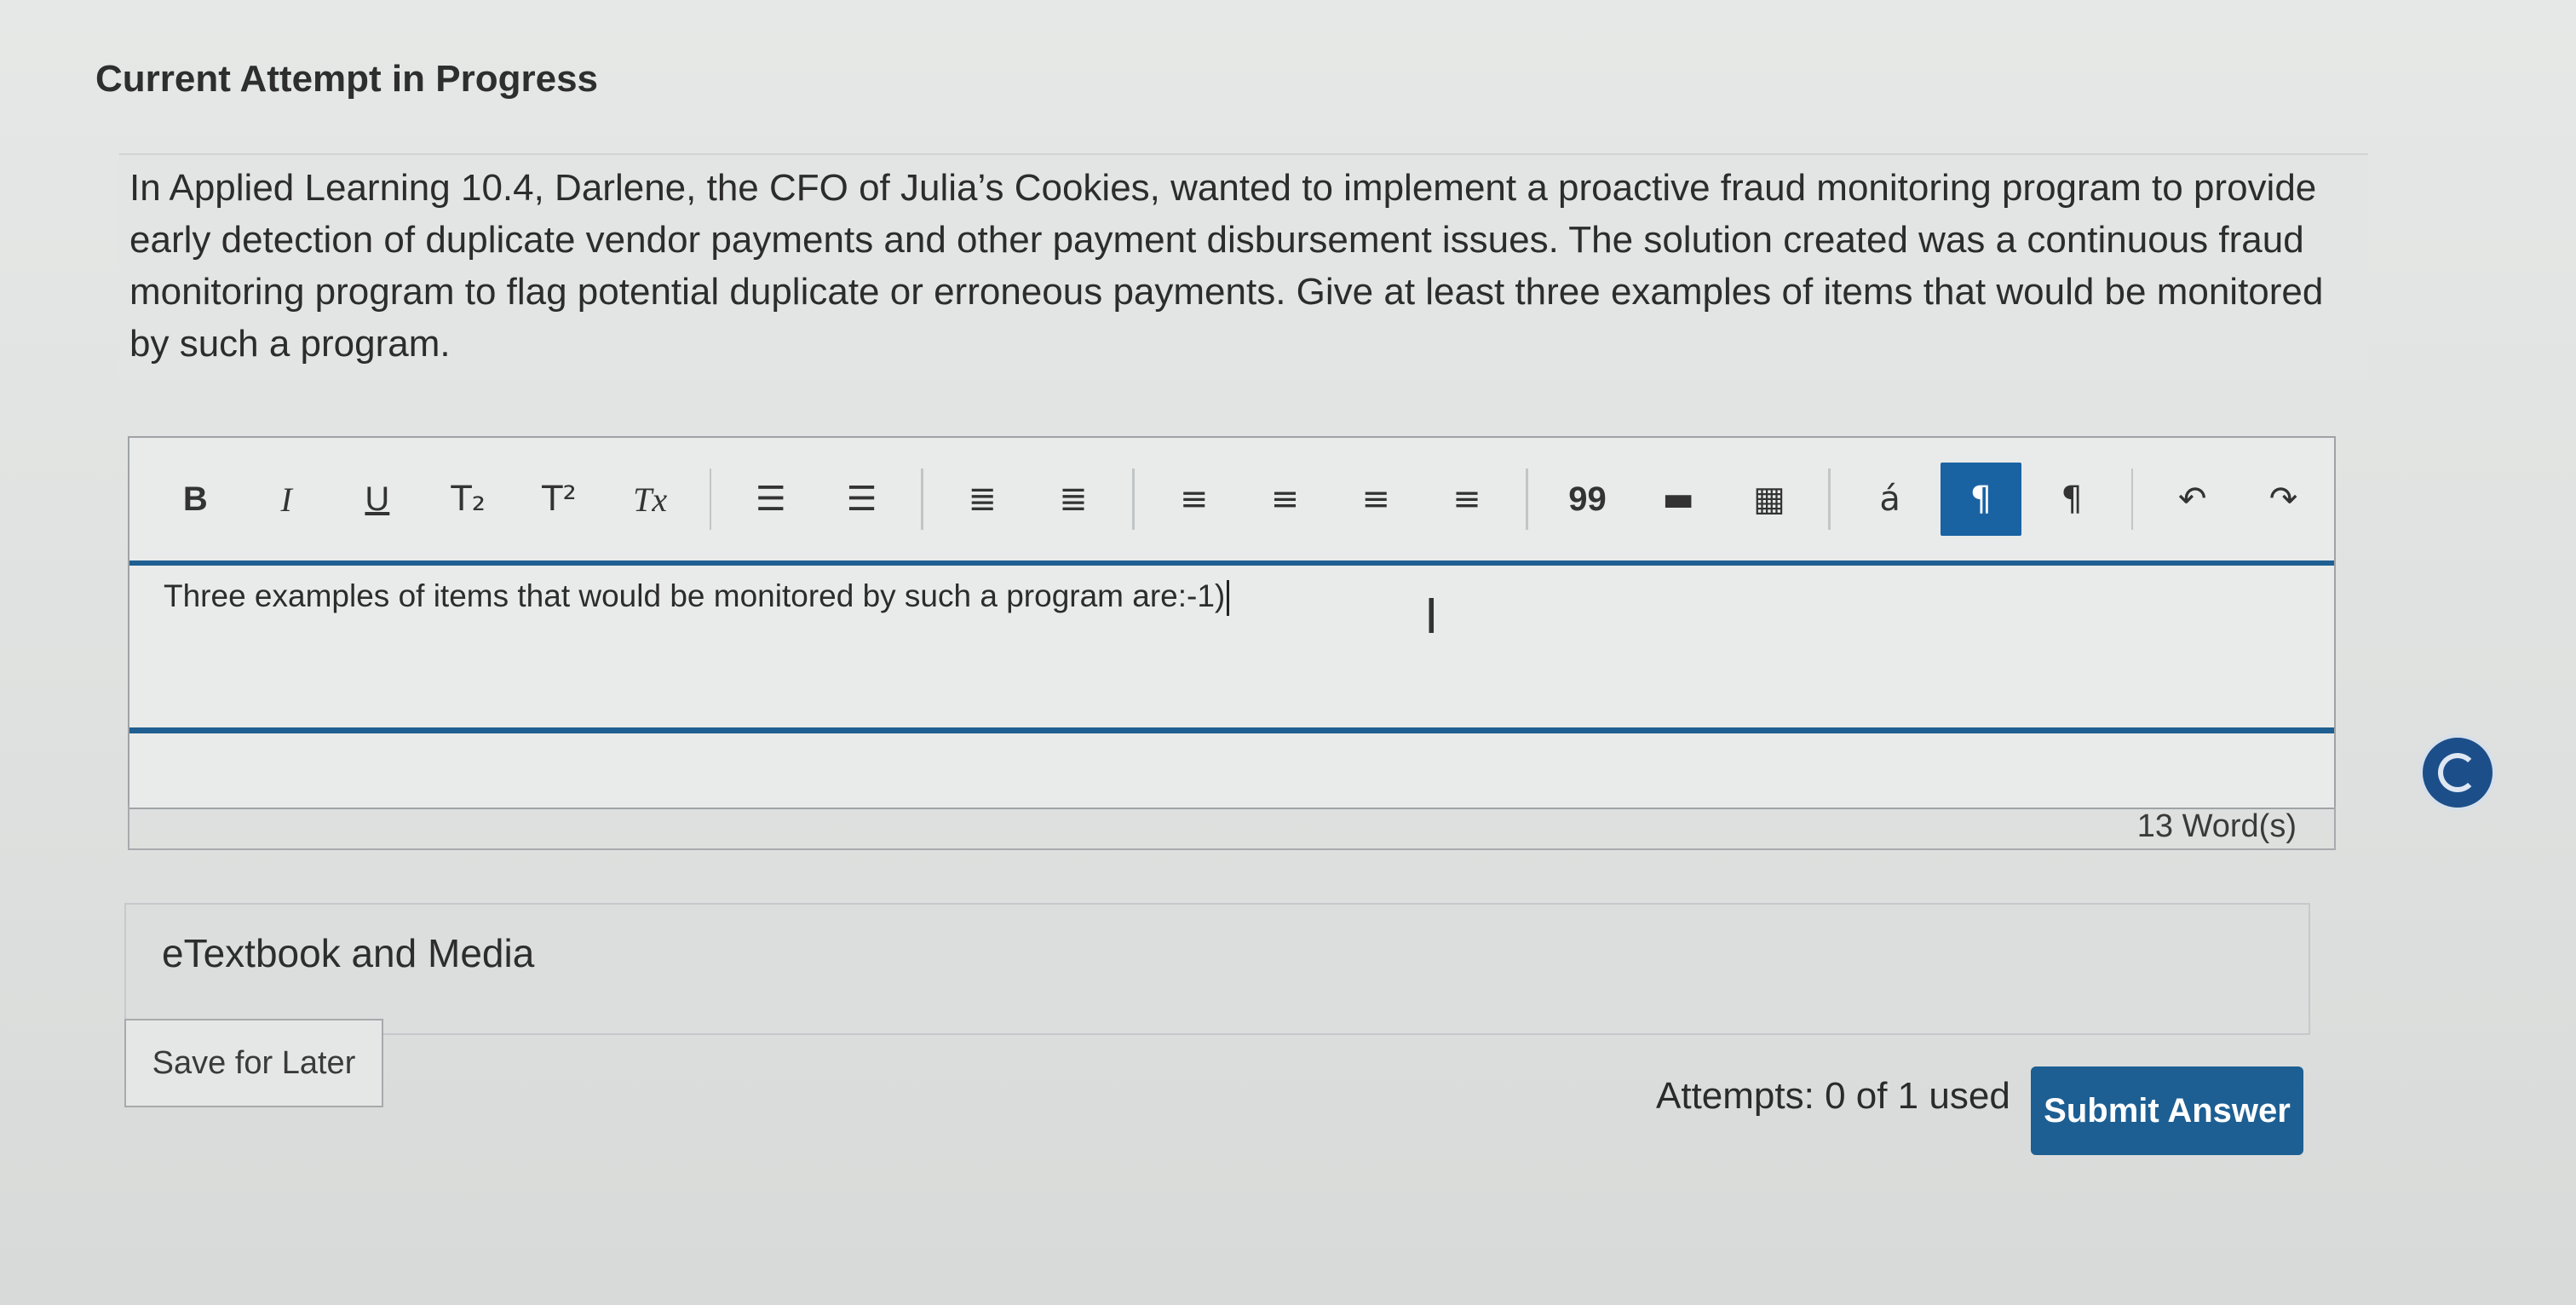 This screenshot has width=2576, height=1305. What do you see at coordinates (286, 499) in the screenshot?
I see `italic-button: I` at bounding box center [286, 499].